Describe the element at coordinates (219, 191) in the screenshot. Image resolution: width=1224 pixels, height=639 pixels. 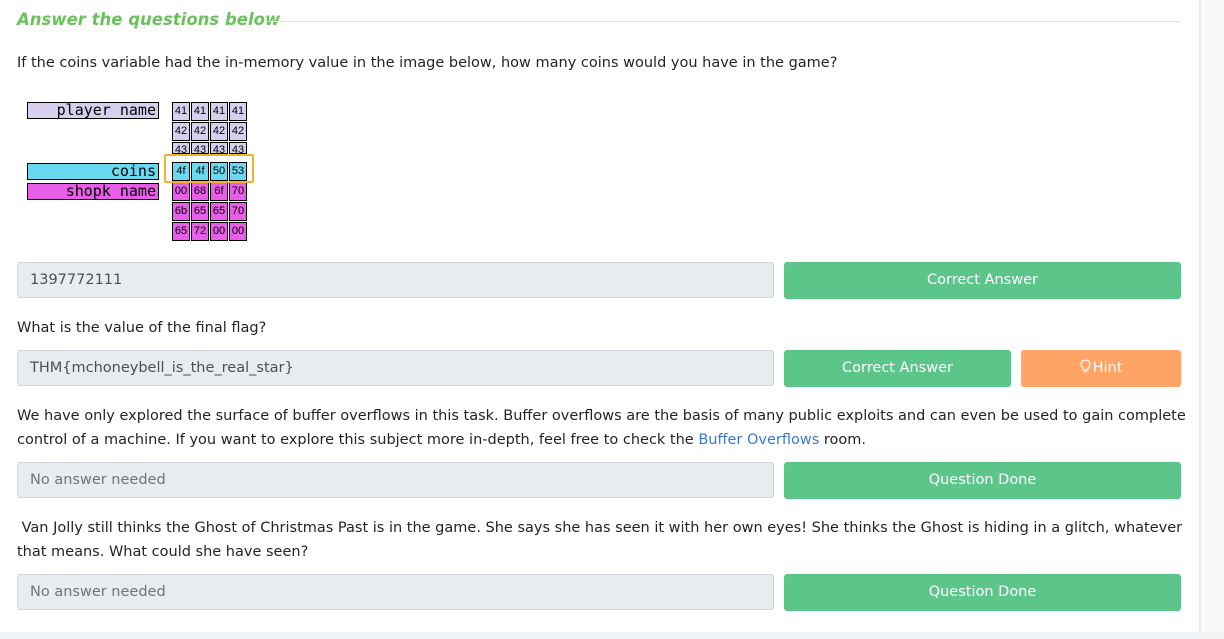
I see `mem-cell: 6f` at that location.